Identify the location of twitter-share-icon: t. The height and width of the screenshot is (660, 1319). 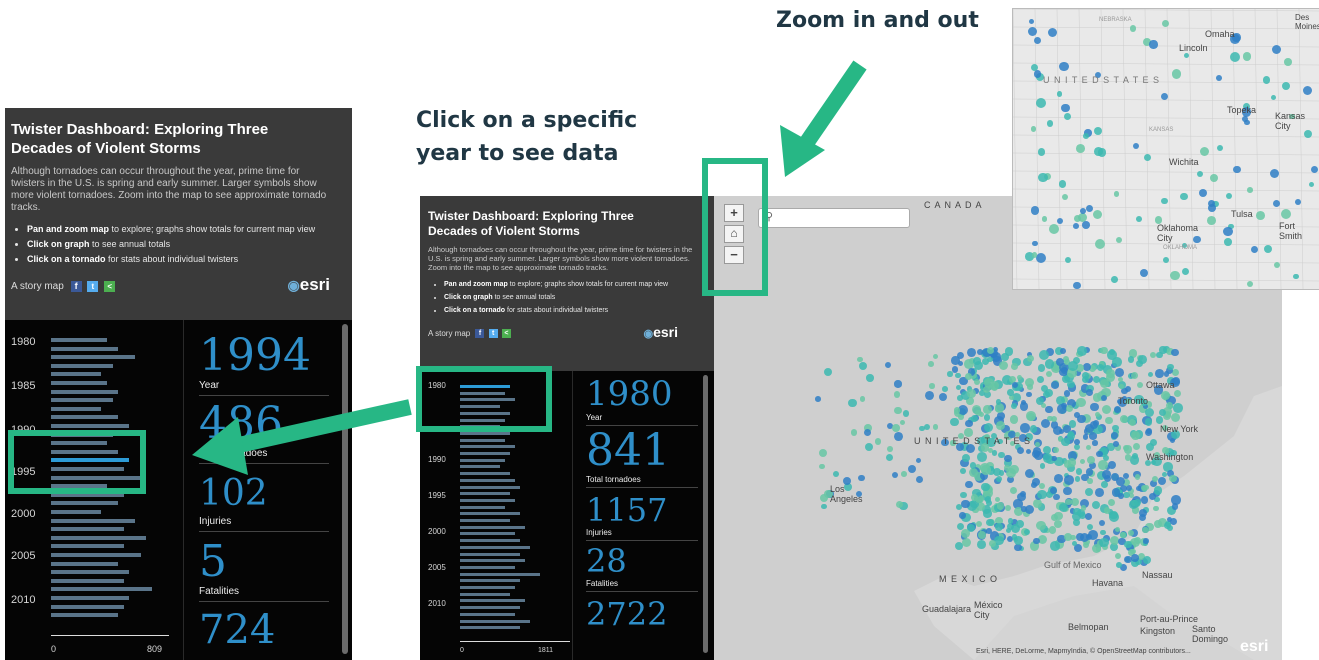
(493, 334).